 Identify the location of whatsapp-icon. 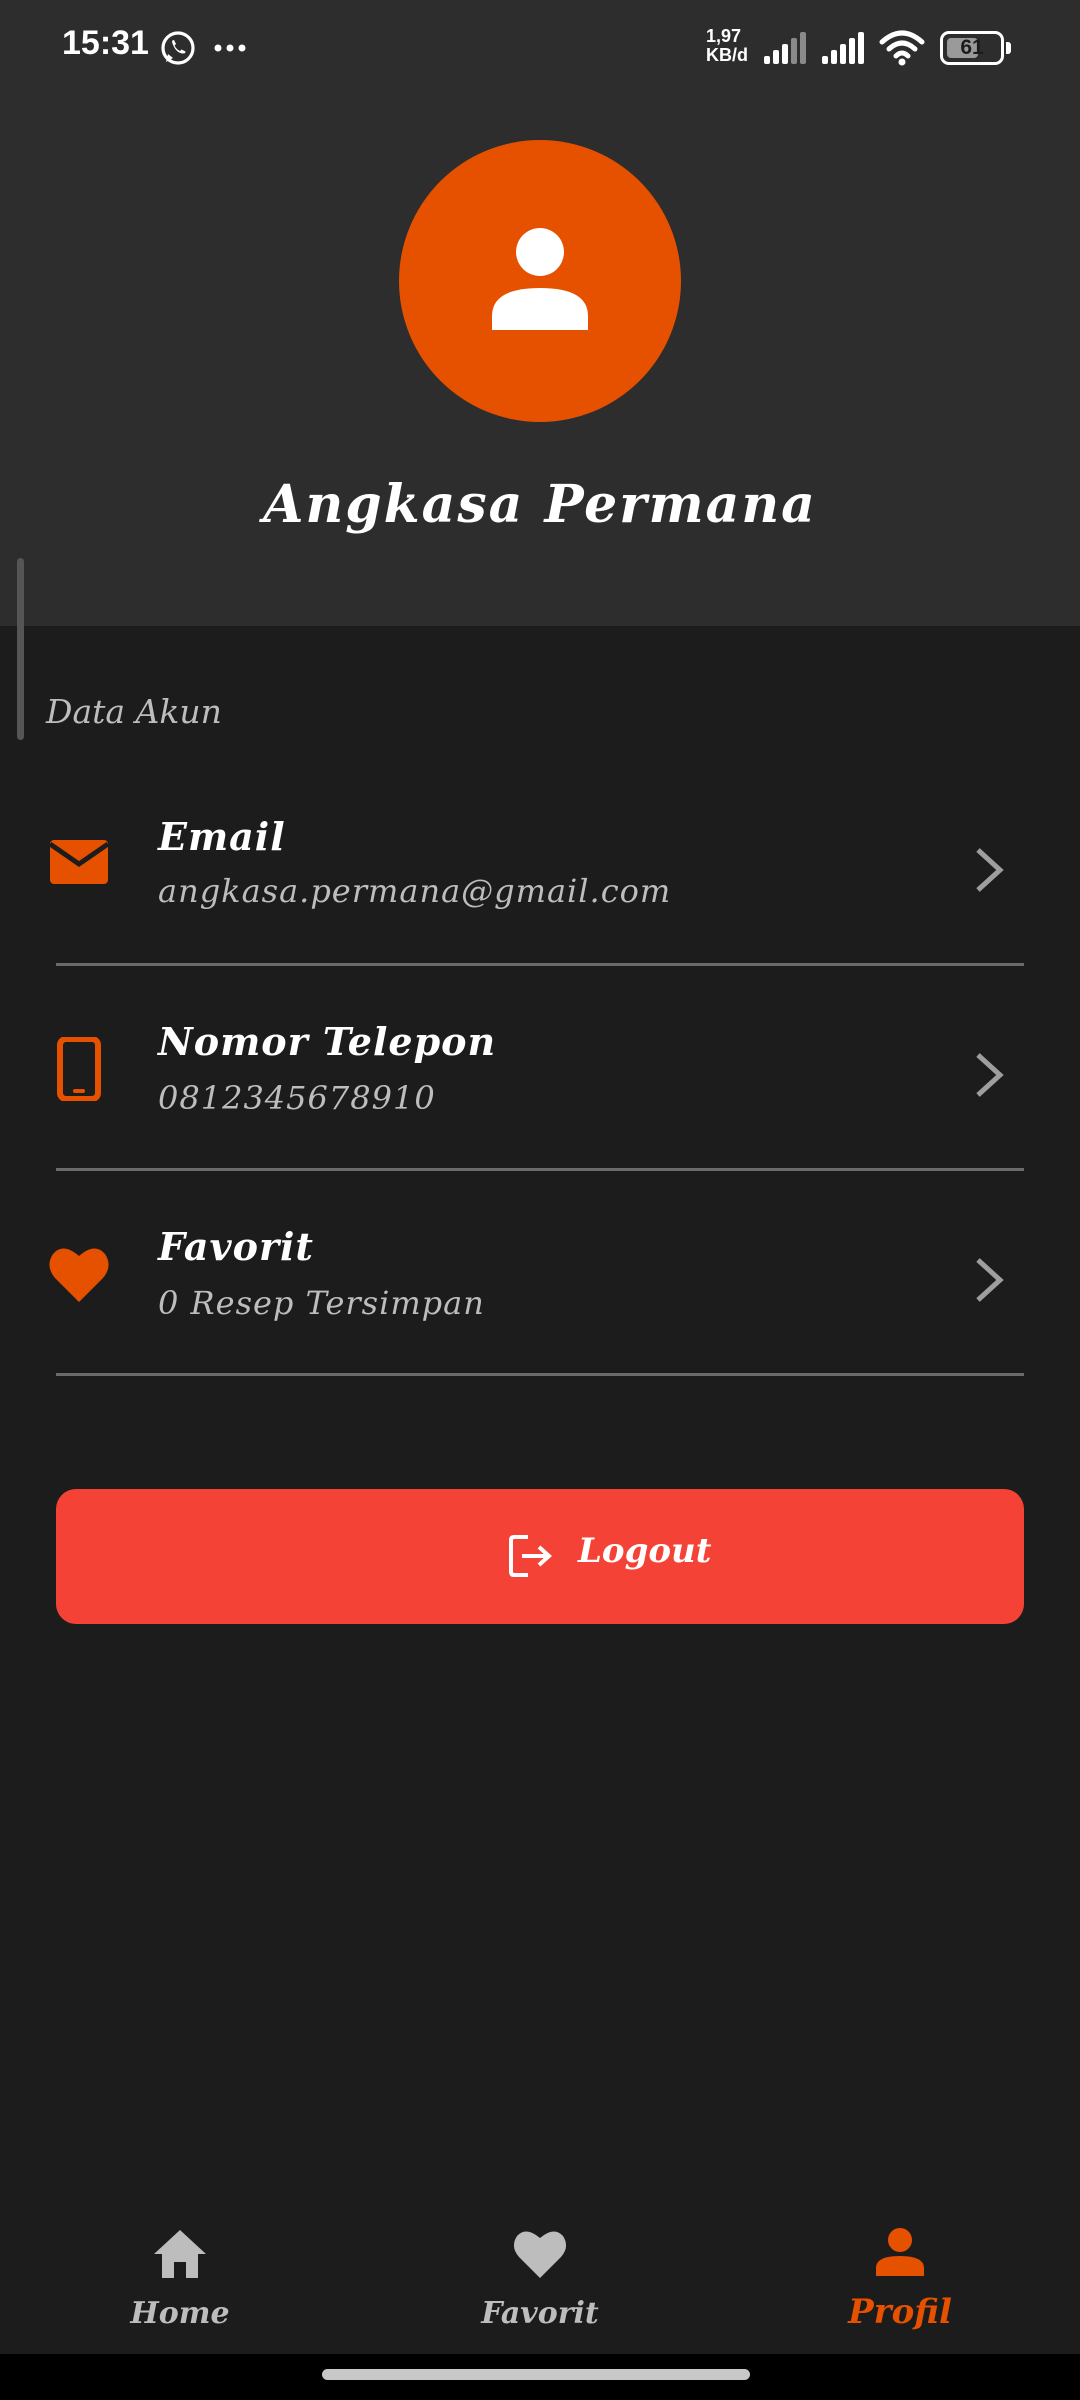
(178, 48).